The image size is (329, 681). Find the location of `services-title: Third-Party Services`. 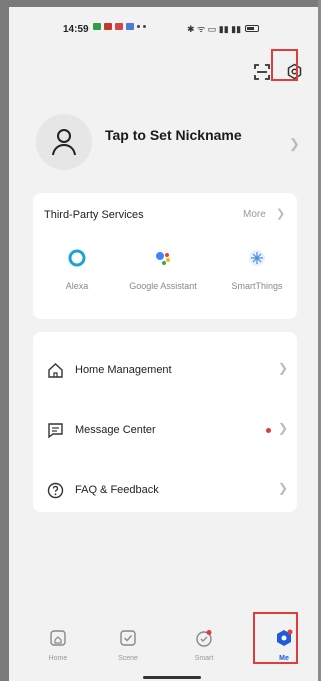

services-title: Third-Party Services is located at coordinates (94, 215).